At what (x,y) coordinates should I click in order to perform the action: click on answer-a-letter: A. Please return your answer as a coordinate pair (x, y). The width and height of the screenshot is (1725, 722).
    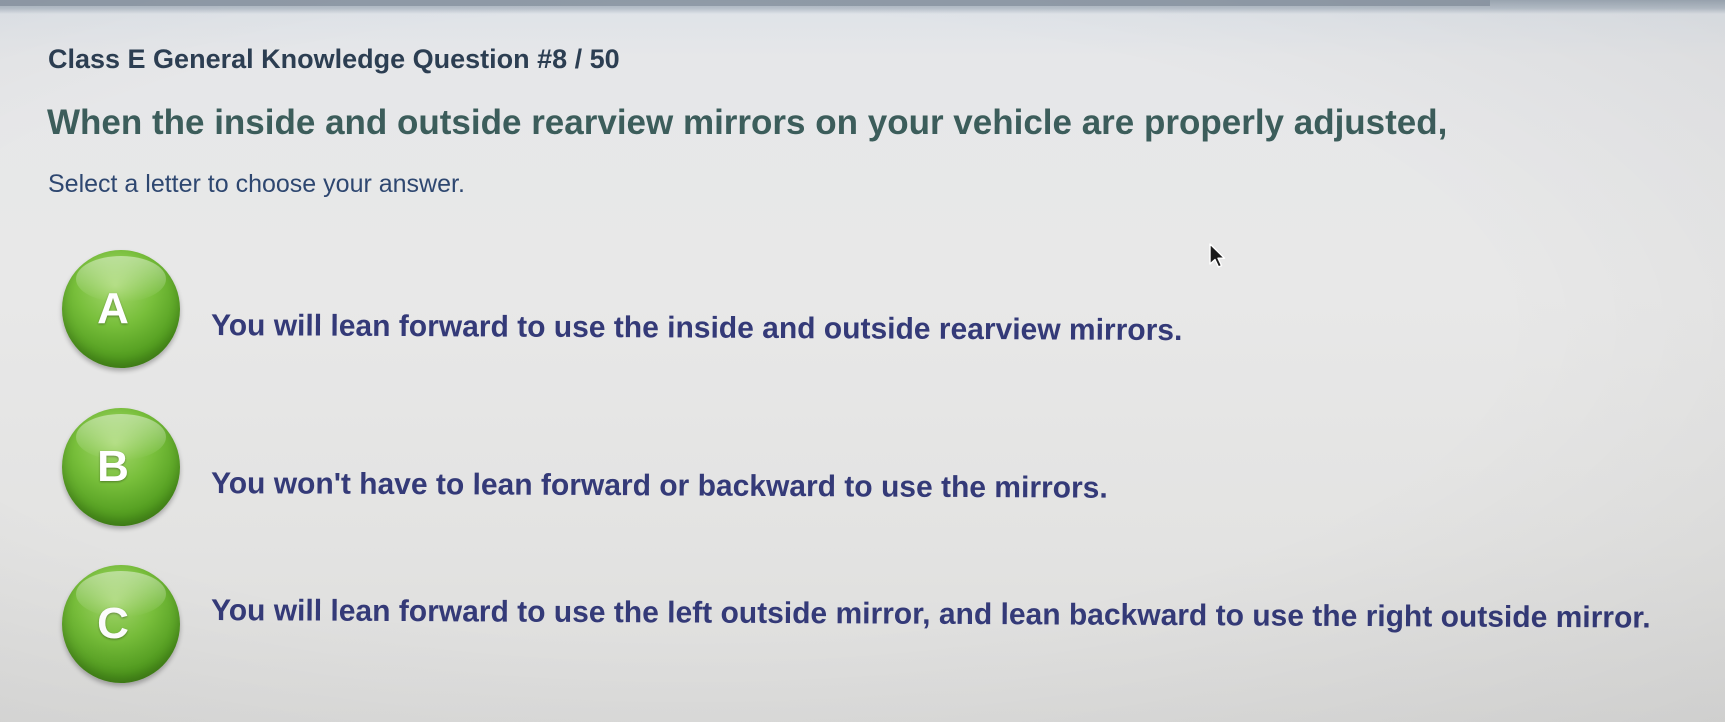
    Looking at the image, I should click on (113, 308).